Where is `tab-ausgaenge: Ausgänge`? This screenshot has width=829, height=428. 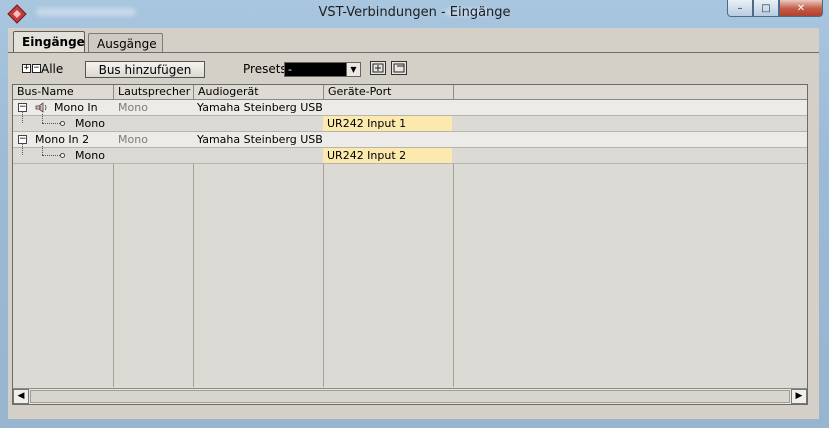 tab-ausgaenge: Ausgänge is located at coordinates (125, 43).